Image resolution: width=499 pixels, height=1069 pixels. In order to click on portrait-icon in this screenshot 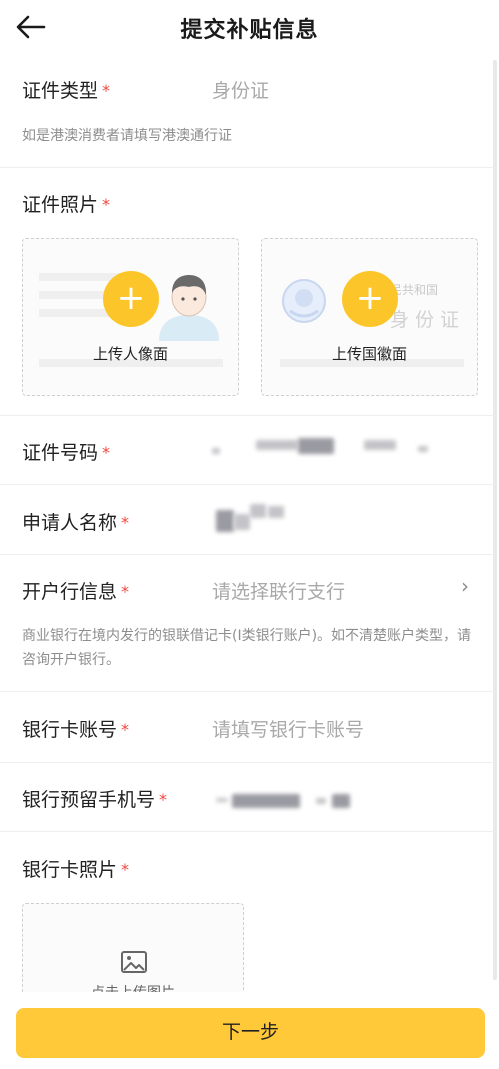, I will do `click(189, 308)`.